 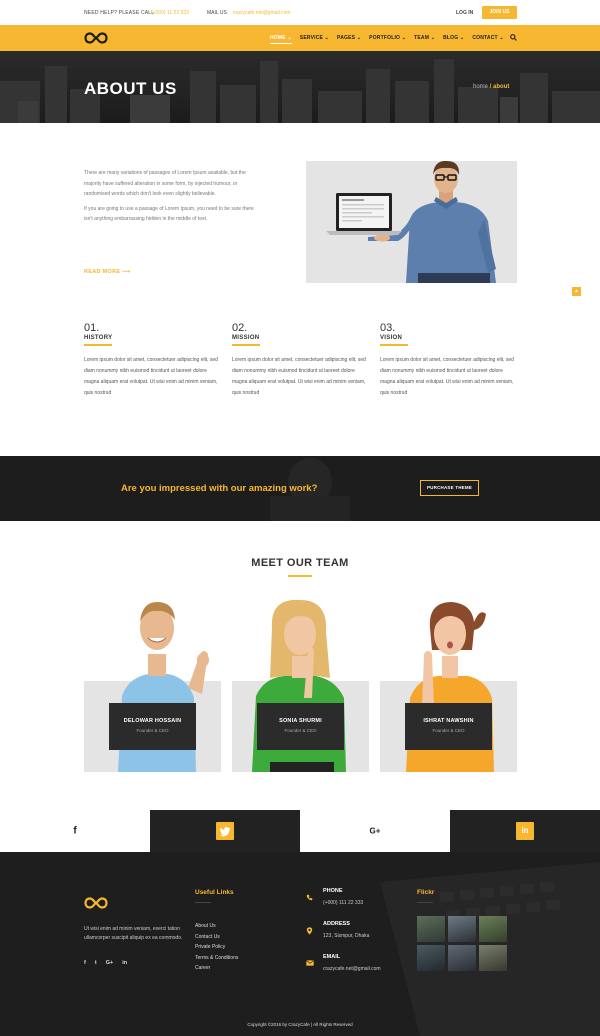 I want to click on scroll-top-button: ▲, so click(x=576, y=291).